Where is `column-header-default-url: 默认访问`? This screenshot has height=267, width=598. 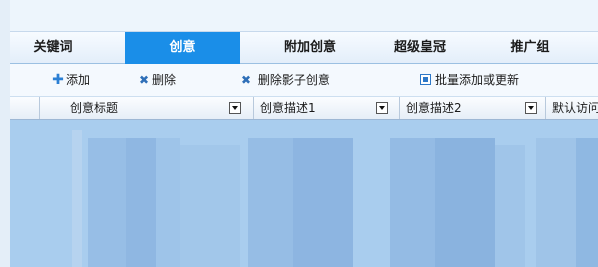 column-header-default-url: 默认访问 is located at coordinates (572, 108).